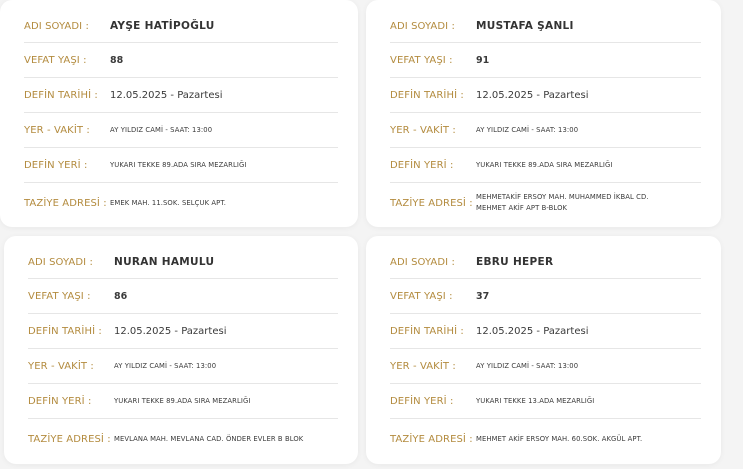 The width and height of the screenshot is (743, 469). I want to click on deceased-name: AYŞE HATİPOĞLU, so click(162, 25).